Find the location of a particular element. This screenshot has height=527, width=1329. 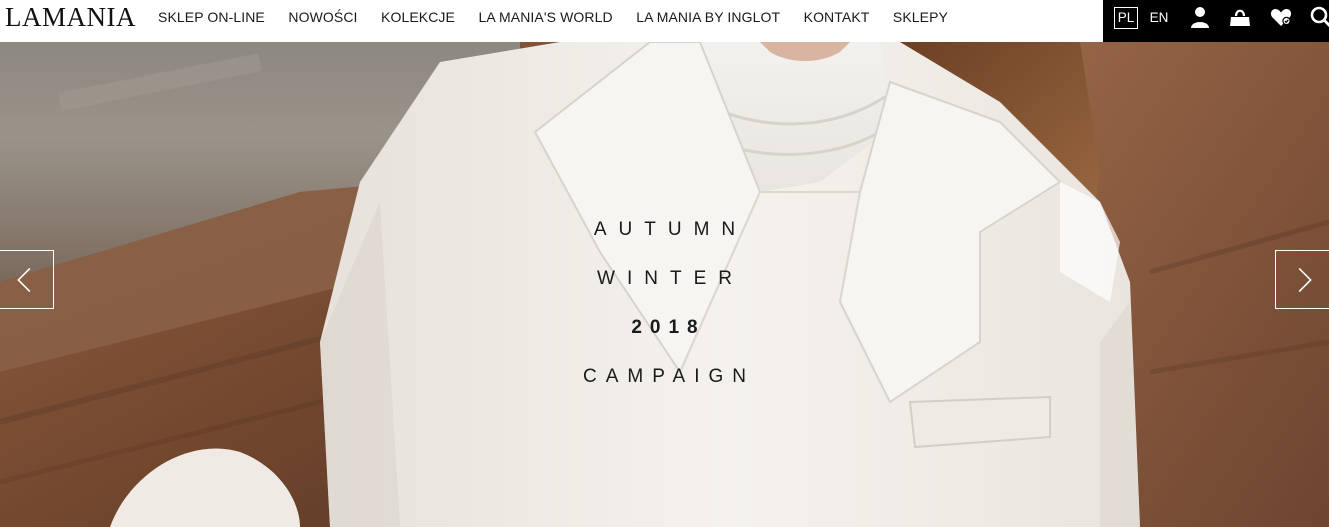

nav-item-nowosci: NOWOŚCI is located at coordinates (322, 17).